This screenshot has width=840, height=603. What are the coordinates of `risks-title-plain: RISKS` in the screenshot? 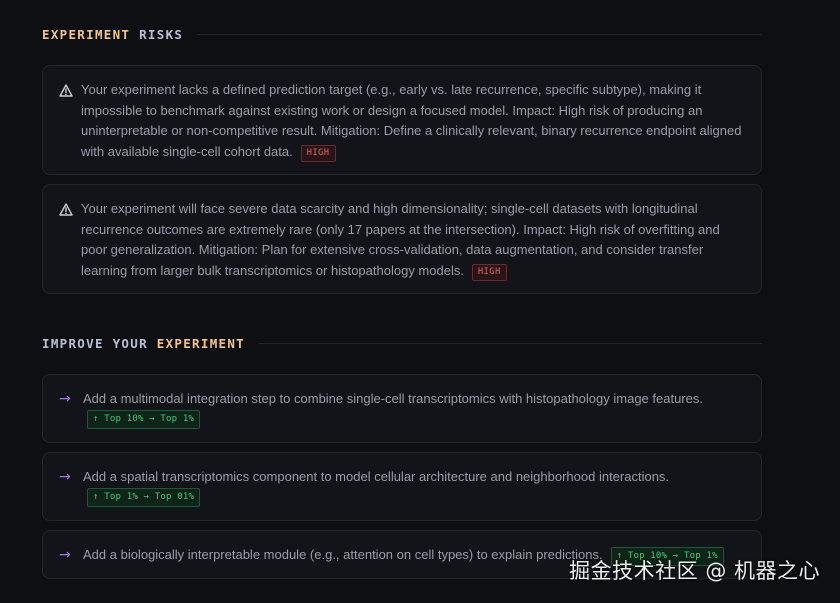 It's located at (161, 34).